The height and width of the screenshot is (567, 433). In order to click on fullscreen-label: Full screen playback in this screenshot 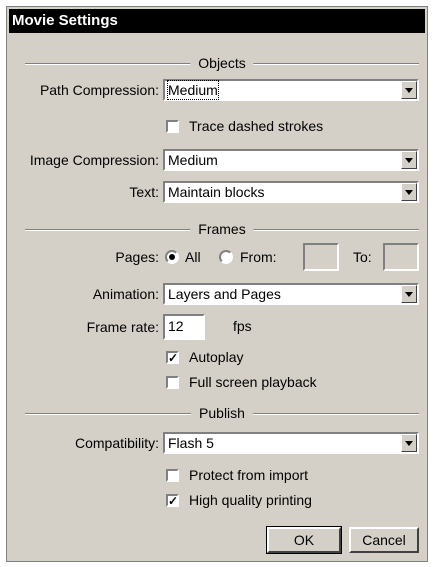, I will do `click(253, 382)`.